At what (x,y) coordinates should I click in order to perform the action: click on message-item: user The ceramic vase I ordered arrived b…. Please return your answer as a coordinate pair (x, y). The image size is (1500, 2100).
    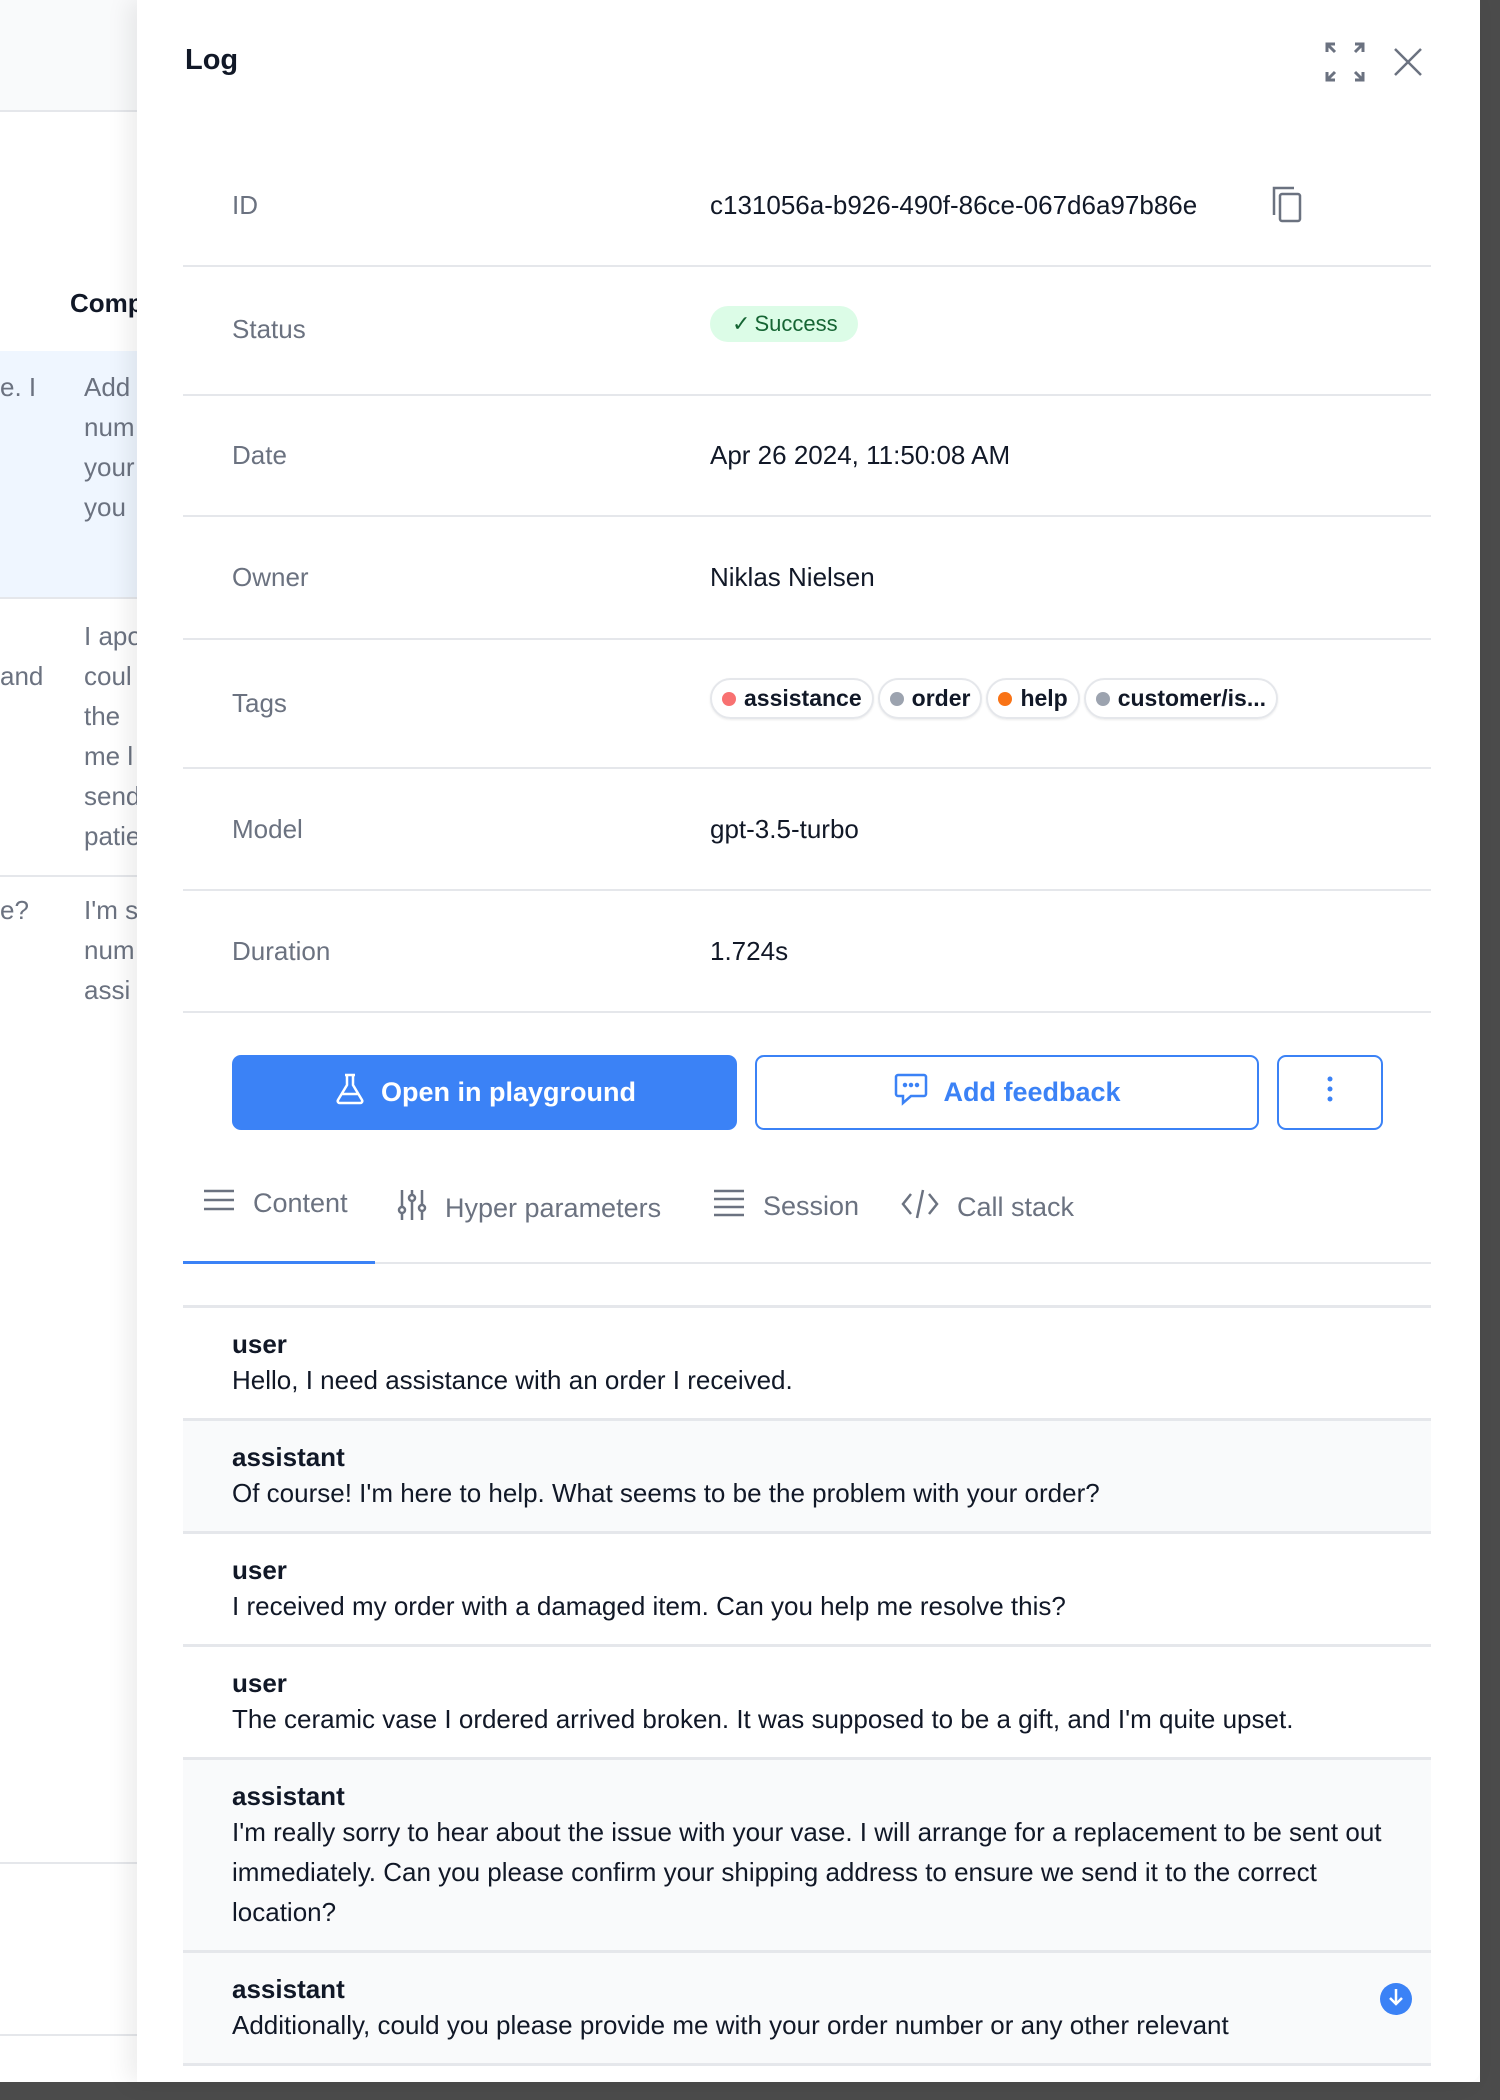
    Looking at the image, I should click on (807, 1703).